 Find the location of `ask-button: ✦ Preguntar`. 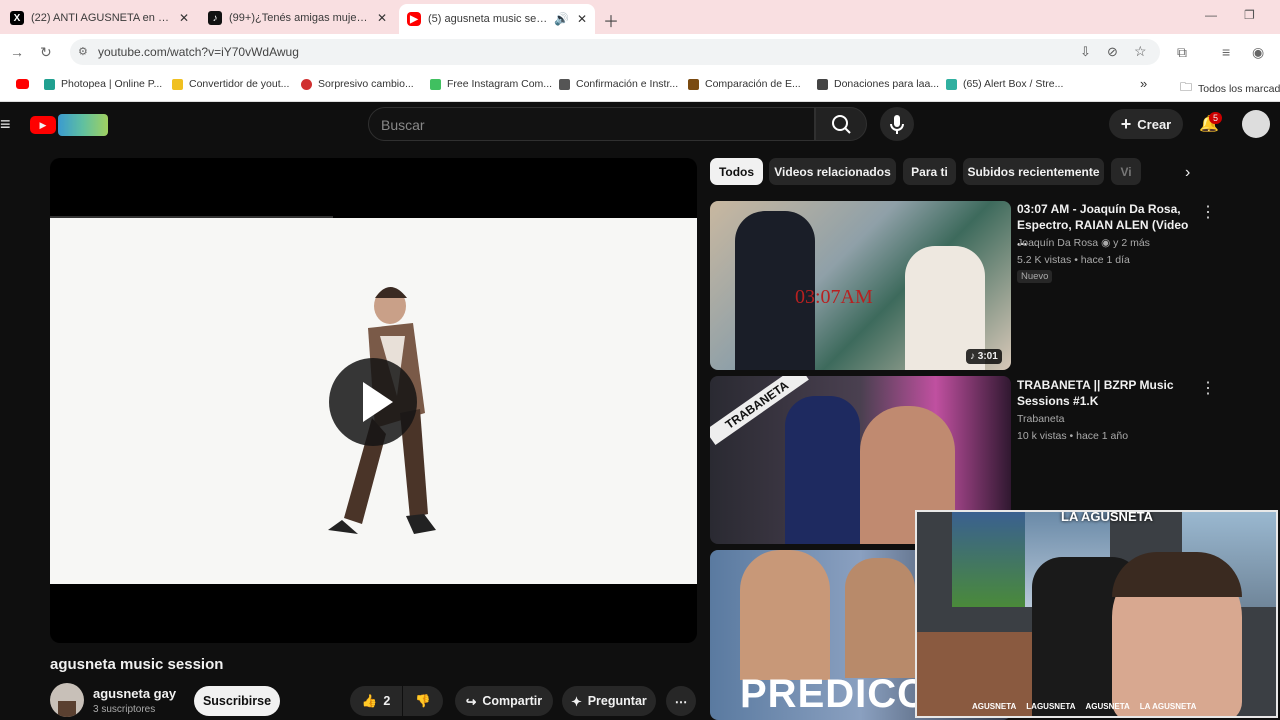

ask-button: ✦ Preguntar is located at coordinates (609, 701).